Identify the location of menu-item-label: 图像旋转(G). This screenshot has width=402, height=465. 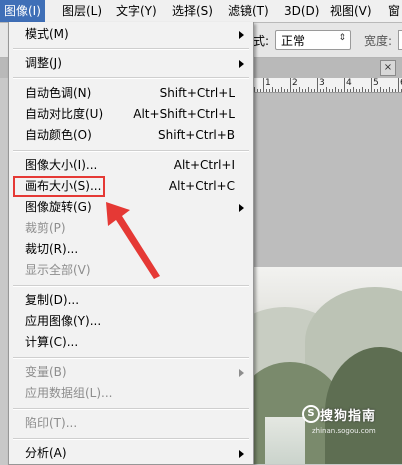
(58, 207).